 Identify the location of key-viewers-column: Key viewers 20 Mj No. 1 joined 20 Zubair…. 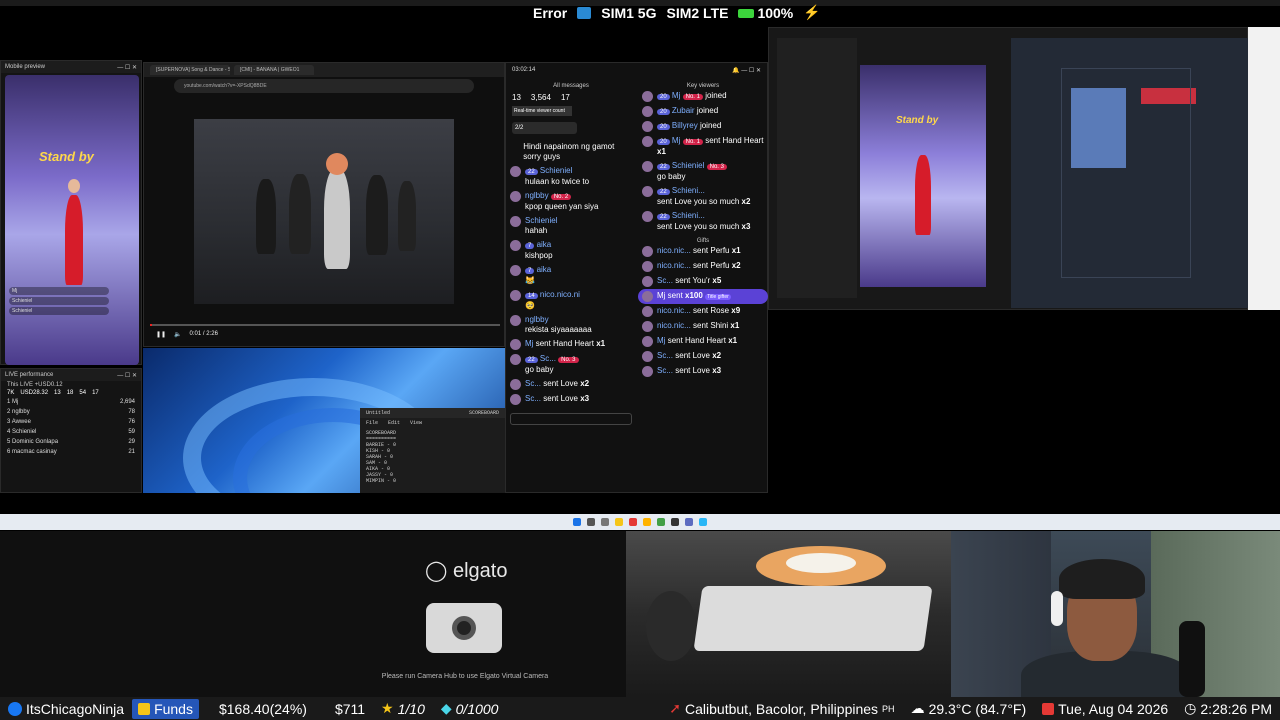
(703, 231).